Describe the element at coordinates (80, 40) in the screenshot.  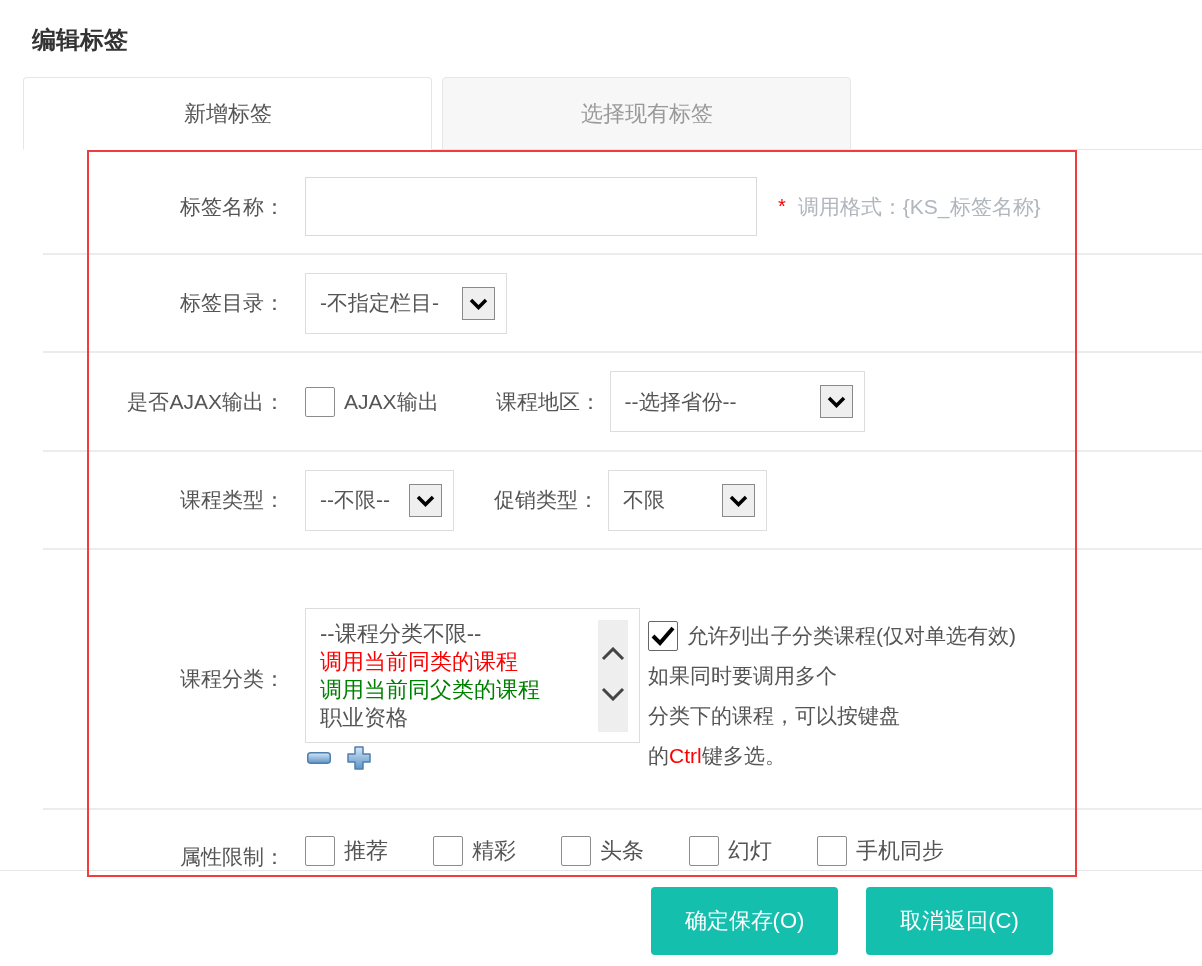
I see `page-title: 编辑标签` at that location.